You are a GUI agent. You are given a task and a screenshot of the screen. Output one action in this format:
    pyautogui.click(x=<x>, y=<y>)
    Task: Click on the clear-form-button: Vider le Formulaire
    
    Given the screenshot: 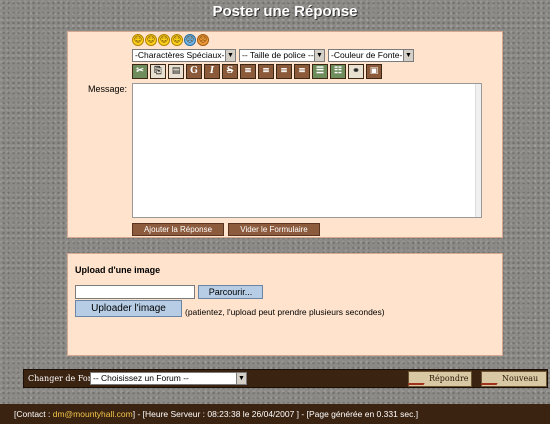 What is the action you would take?
    pyautogui.click(x=274, y=229)
    